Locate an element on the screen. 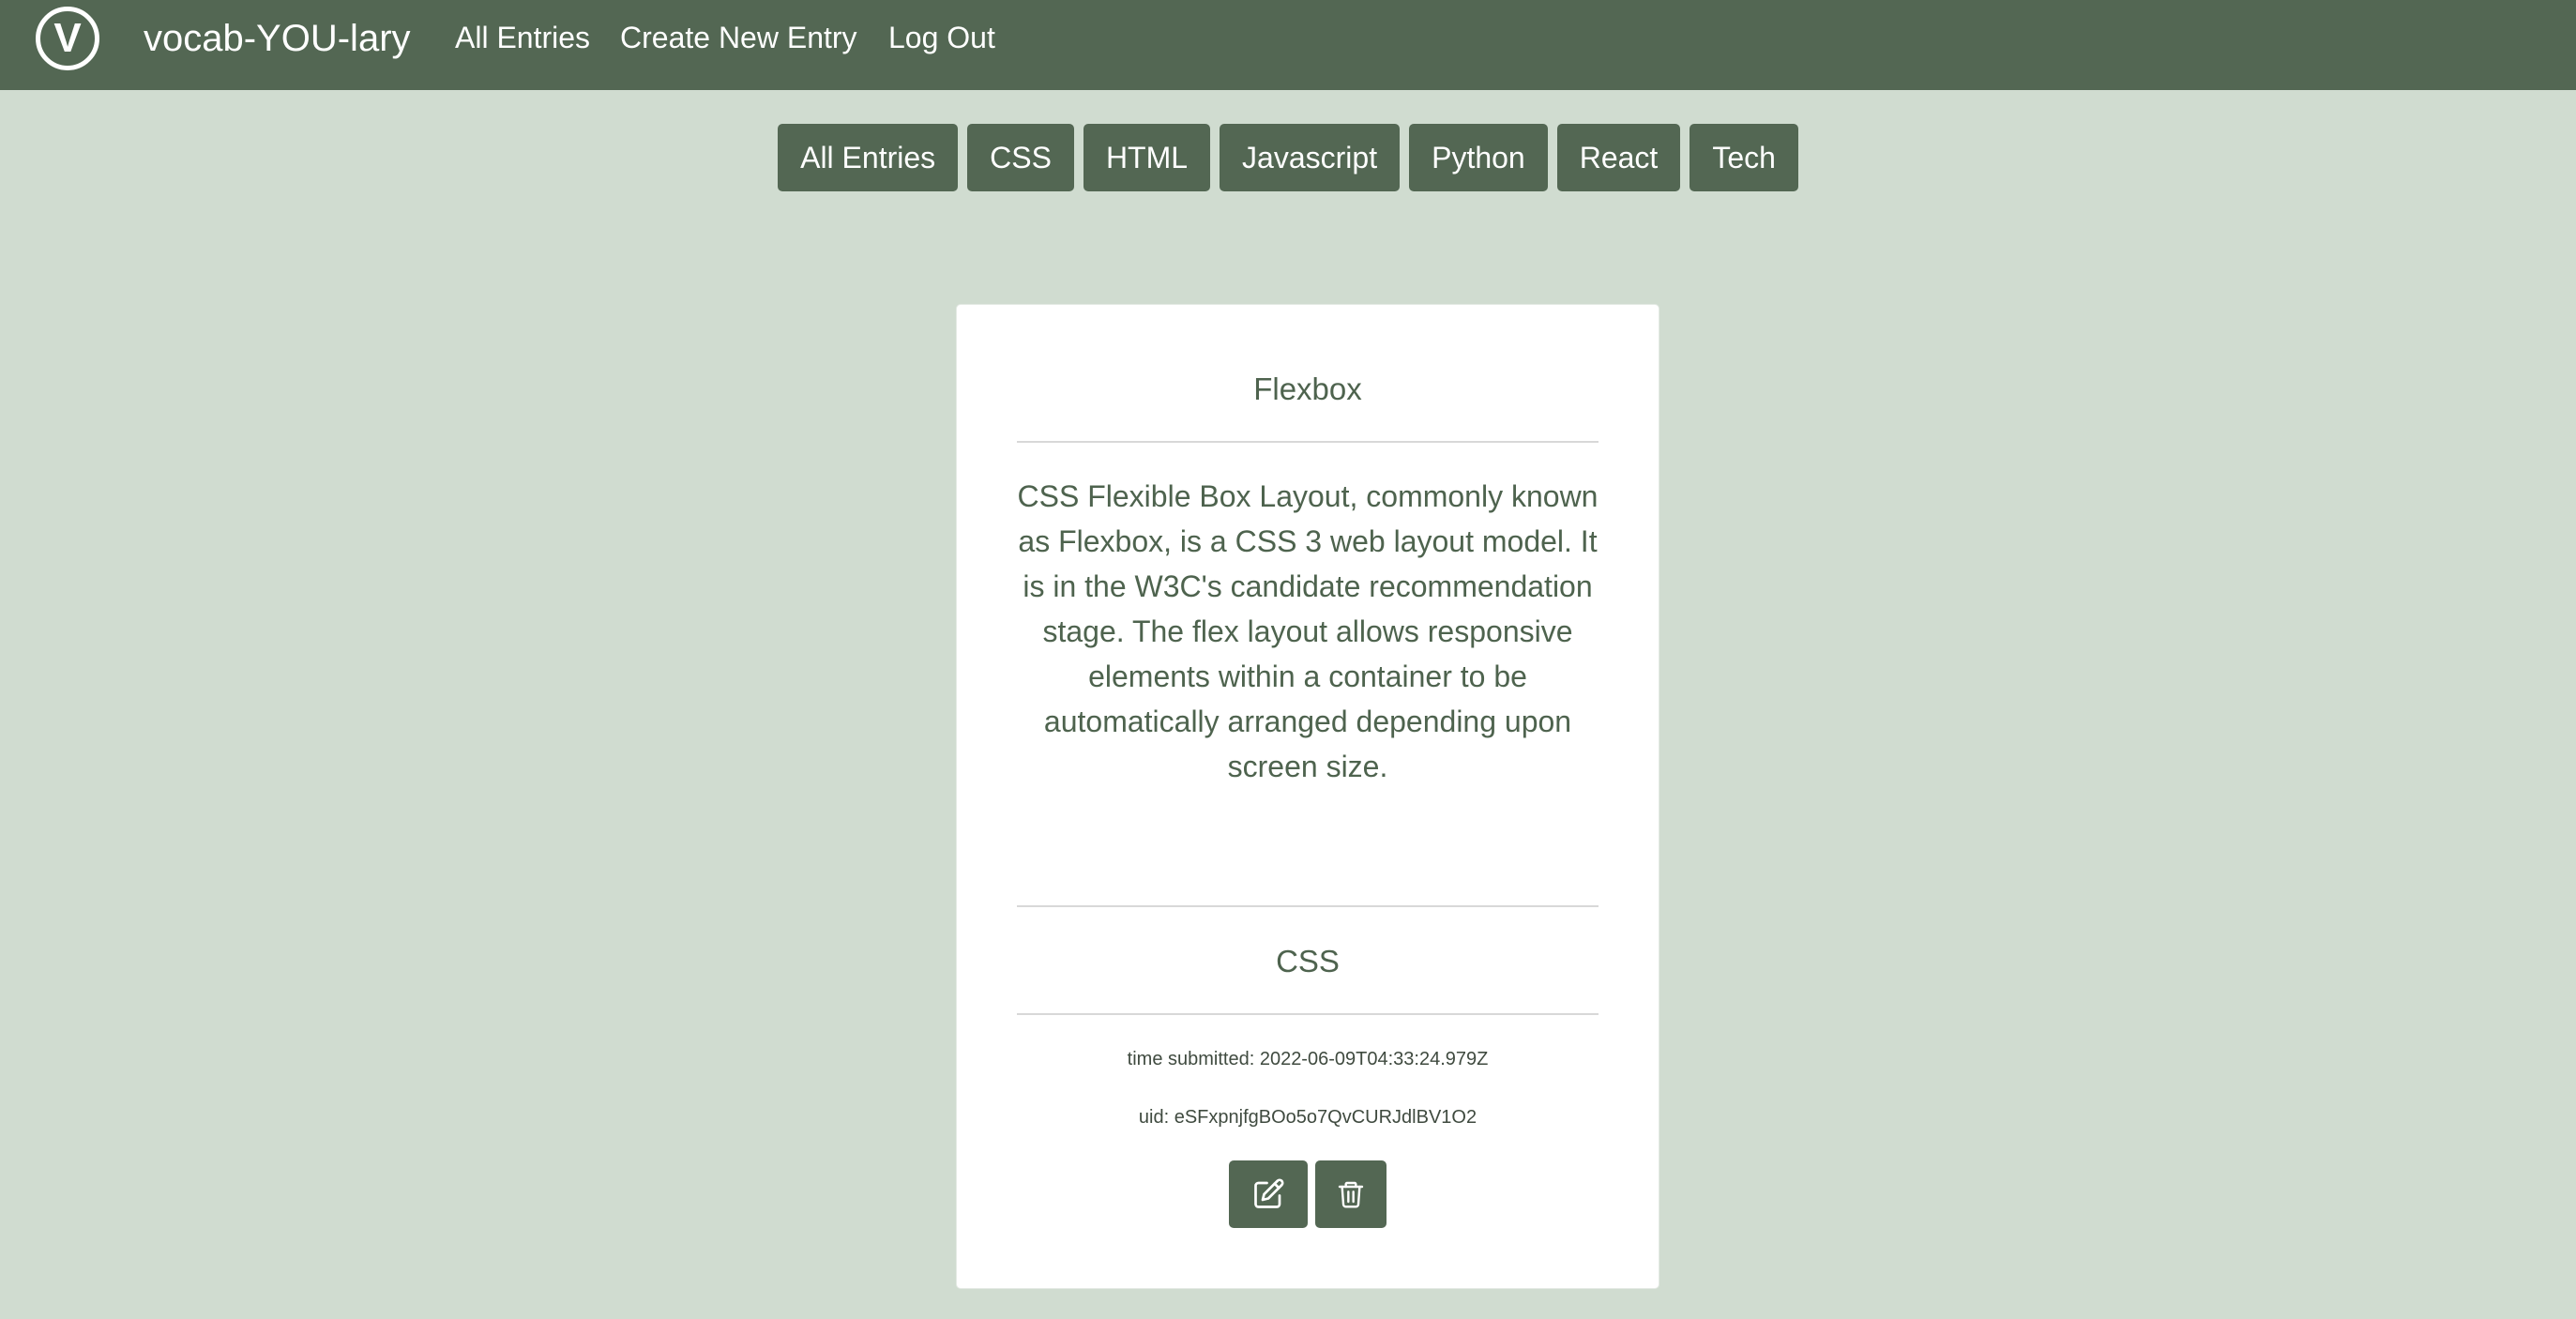 Image resolution: width=2576 pixels, height=1319 pixels. logo-icon: V is located at coordinates (67, 38).